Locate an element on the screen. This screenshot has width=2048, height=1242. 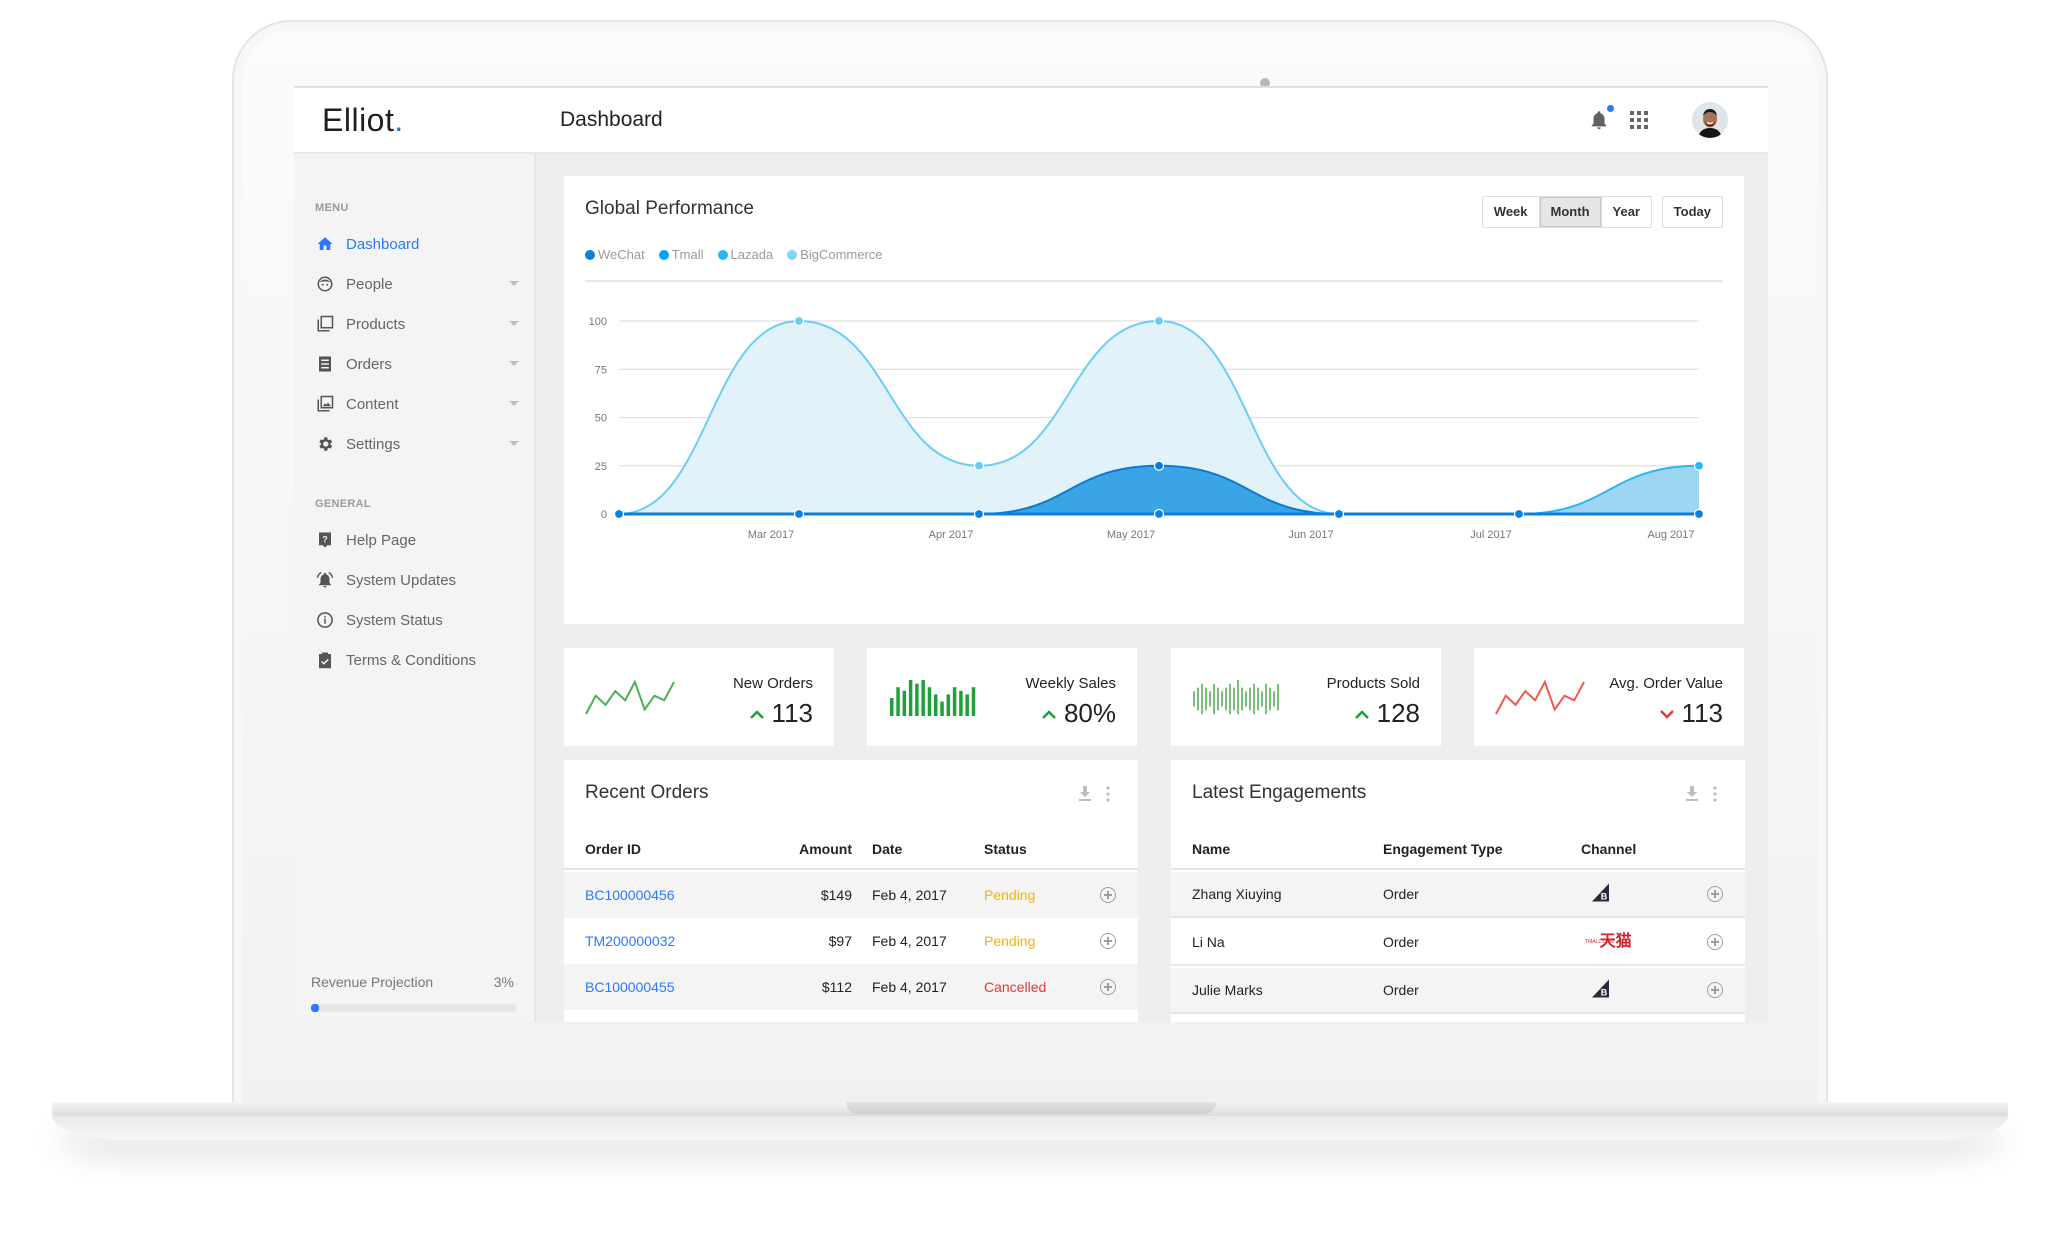
x-tick-label: Apr 2017 is located at coordinates (951, 535).